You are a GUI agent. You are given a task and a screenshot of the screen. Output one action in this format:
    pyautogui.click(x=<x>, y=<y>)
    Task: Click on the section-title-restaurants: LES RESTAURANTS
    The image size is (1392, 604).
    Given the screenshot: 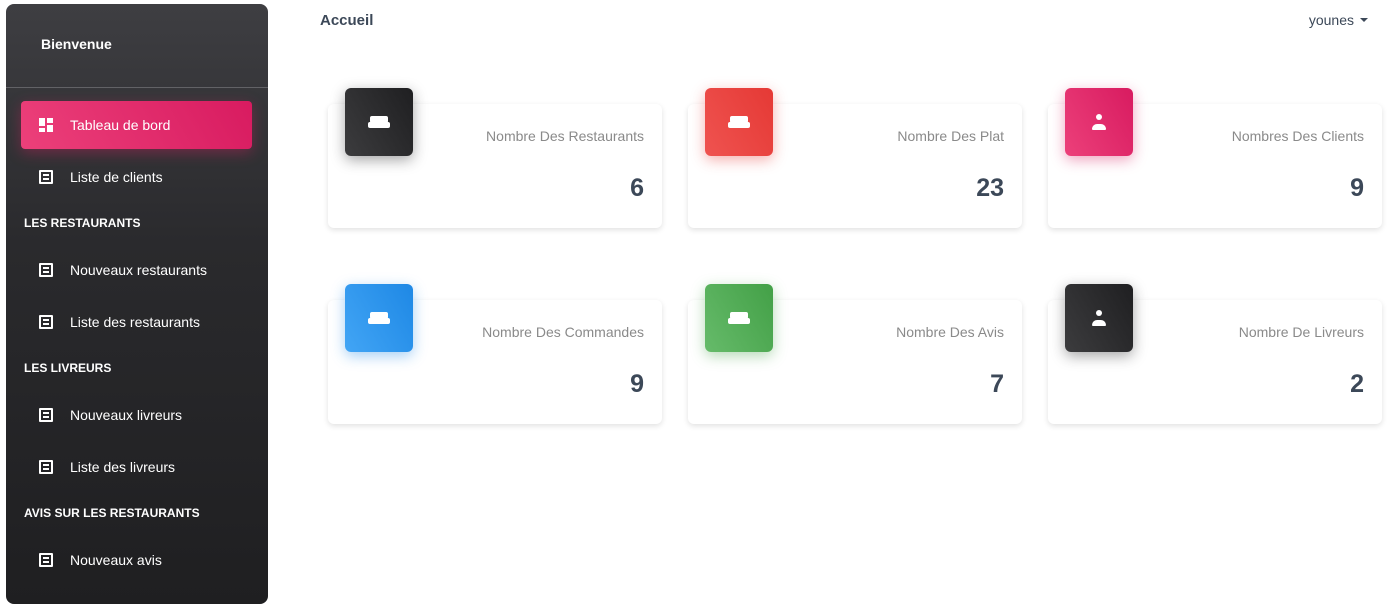 What is the action you would take?
    pyautogui.click(x=82, y=223)
    